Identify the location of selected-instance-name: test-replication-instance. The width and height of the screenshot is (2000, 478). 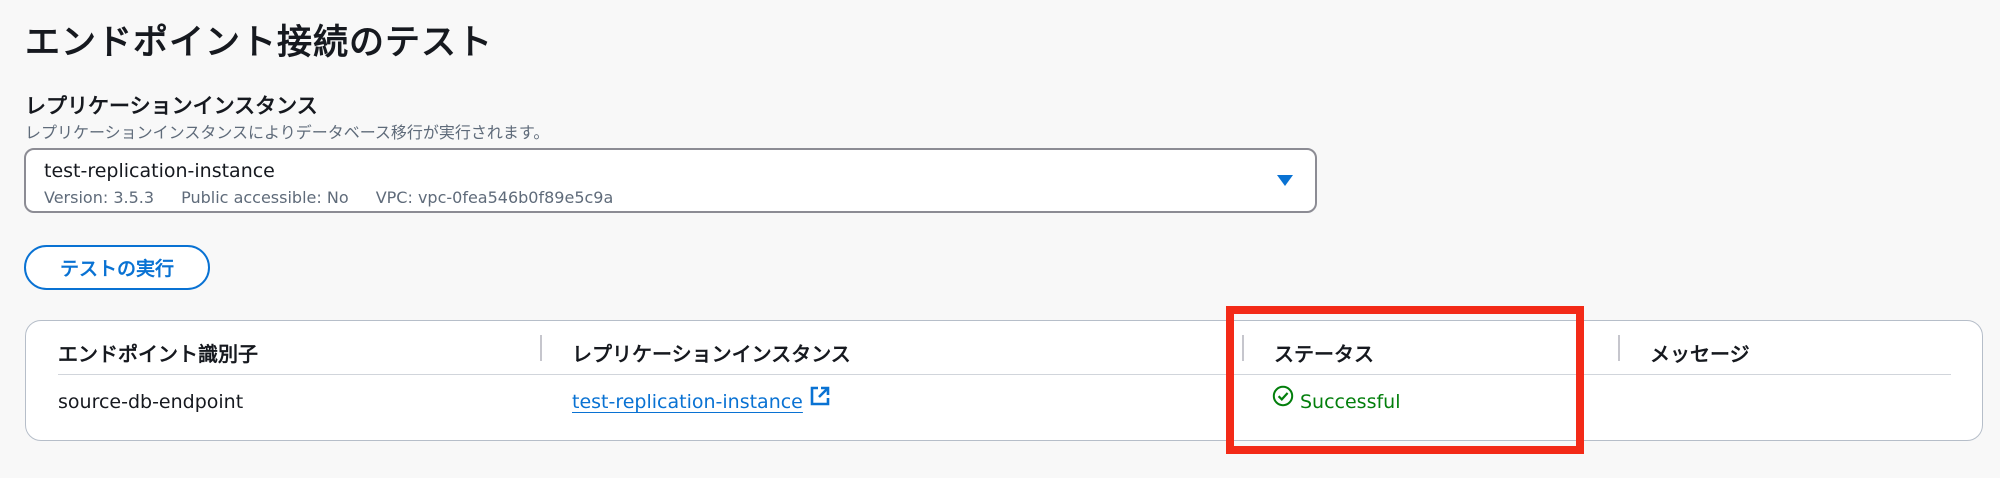
(159, 171).